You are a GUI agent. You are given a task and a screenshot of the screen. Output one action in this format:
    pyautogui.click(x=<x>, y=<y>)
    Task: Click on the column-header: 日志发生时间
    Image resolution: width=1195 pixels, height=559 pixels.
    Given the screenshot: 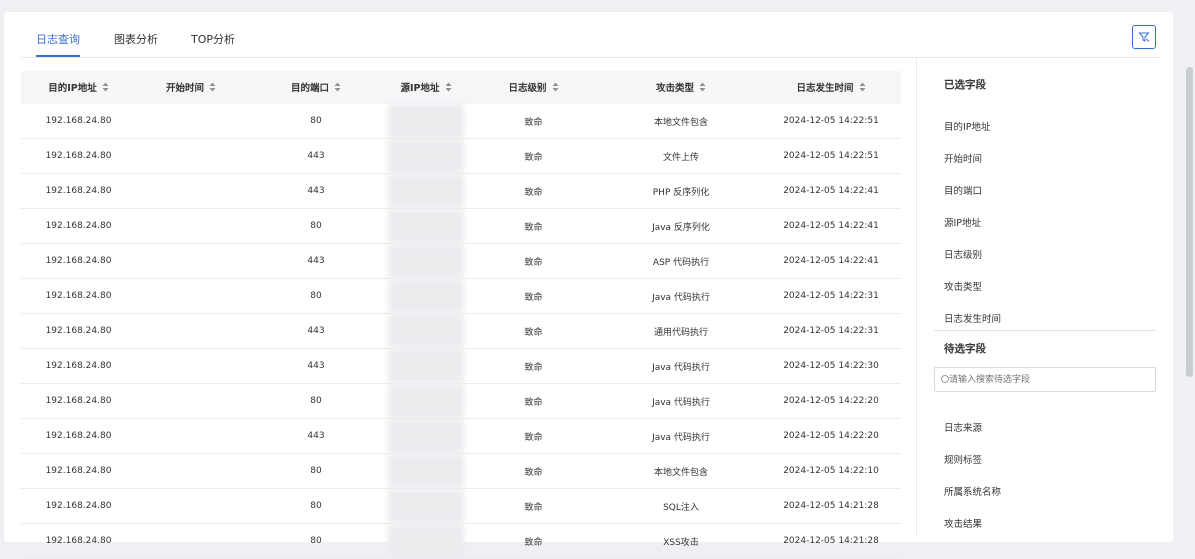 What is the action you would take?
    pyautogui.click(x=831, y=87)
    